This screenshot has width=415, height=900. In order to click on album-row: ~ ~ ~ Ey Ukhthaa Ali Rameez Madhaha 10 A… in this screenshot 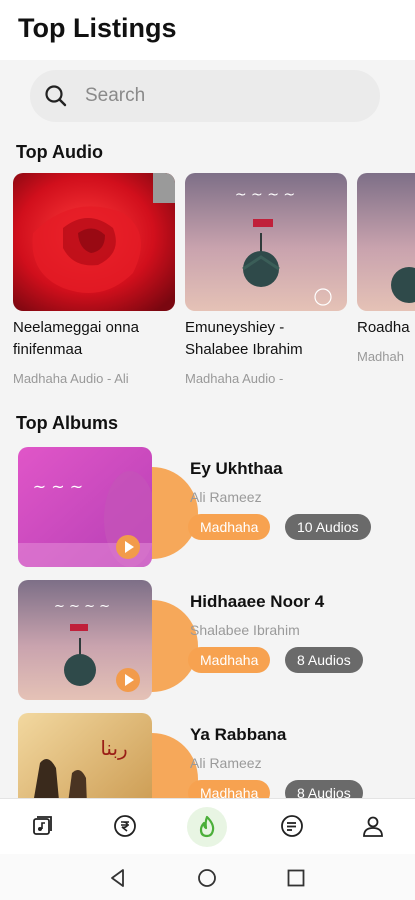, I will do `click(208, 507)`.